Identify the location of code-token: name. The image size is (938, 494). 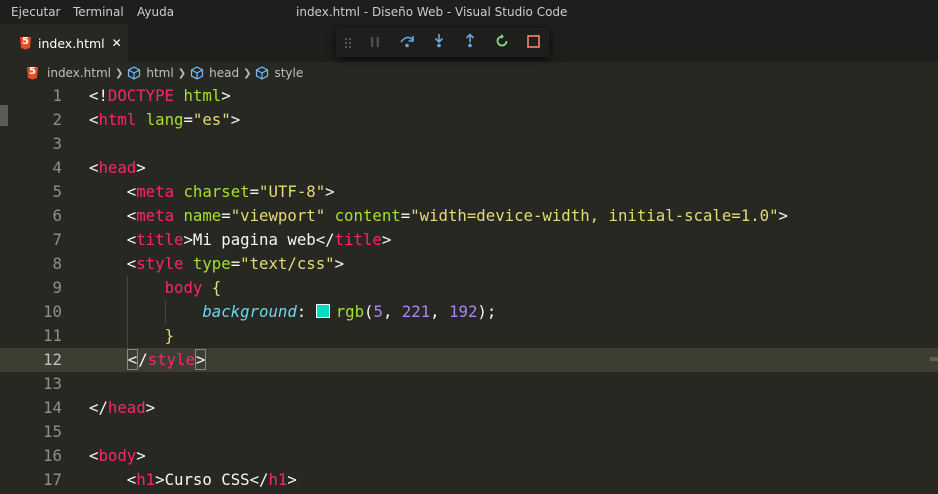
(202, 215).